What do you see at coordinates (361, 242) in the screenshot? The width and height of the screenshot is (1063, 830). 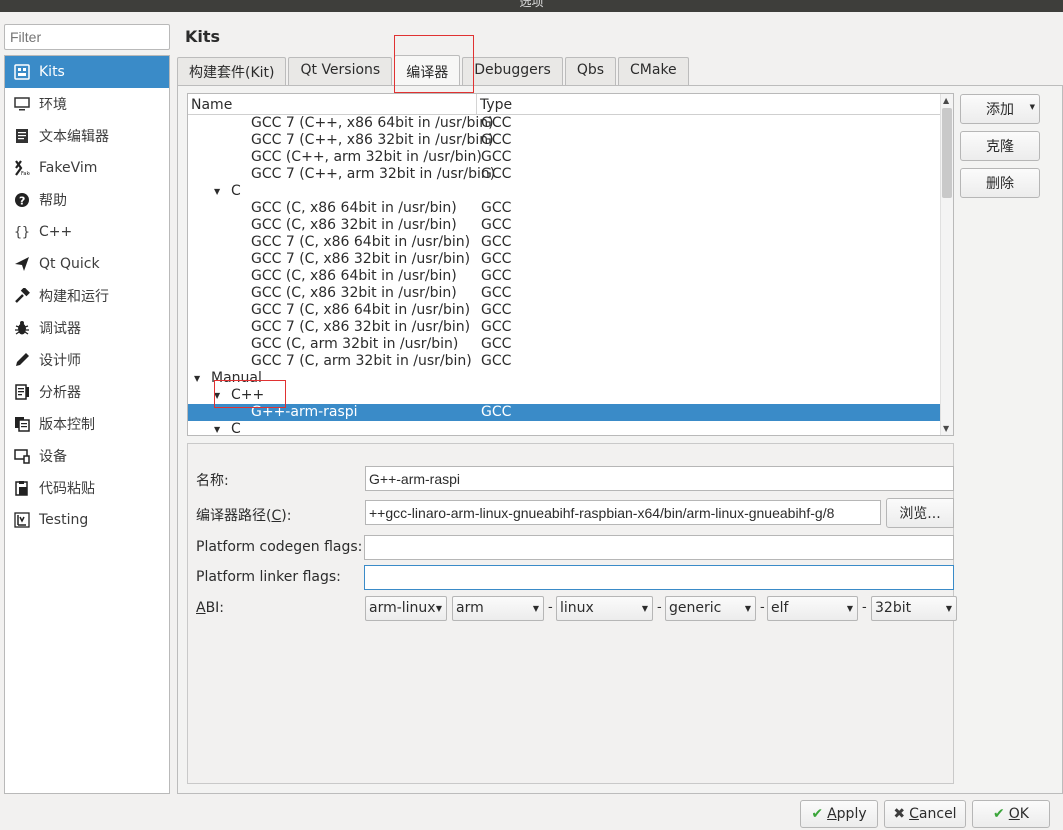 I see `tree-row-name: GCC 7 (C, x86 64bit in /usr/bin)` at bounding box center [361, 242].